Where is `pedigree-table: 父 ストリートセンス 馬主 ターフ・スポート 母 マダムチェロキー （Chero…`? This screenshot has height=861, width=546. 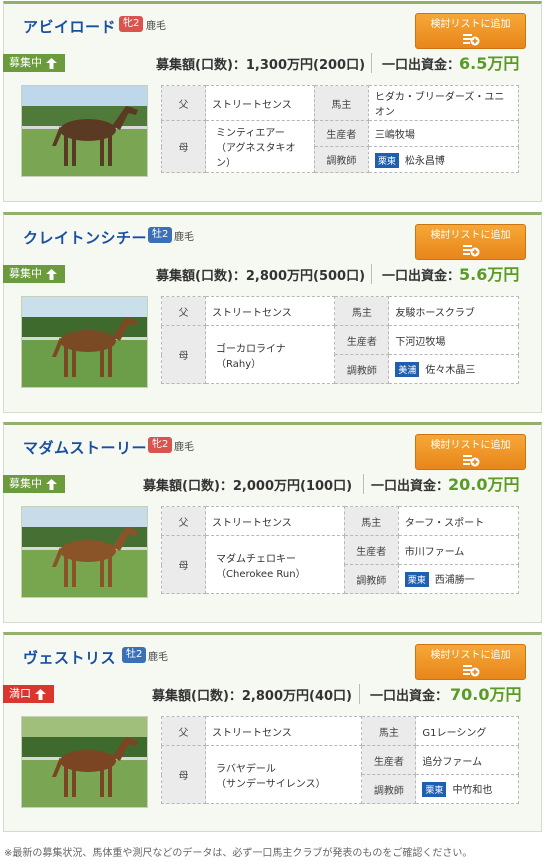
pedigree-table: 父 ストリートセンス 馬主 ターフ・スポート 母 マダムチェロキー （Chero… is located at coordinates (340, 550).